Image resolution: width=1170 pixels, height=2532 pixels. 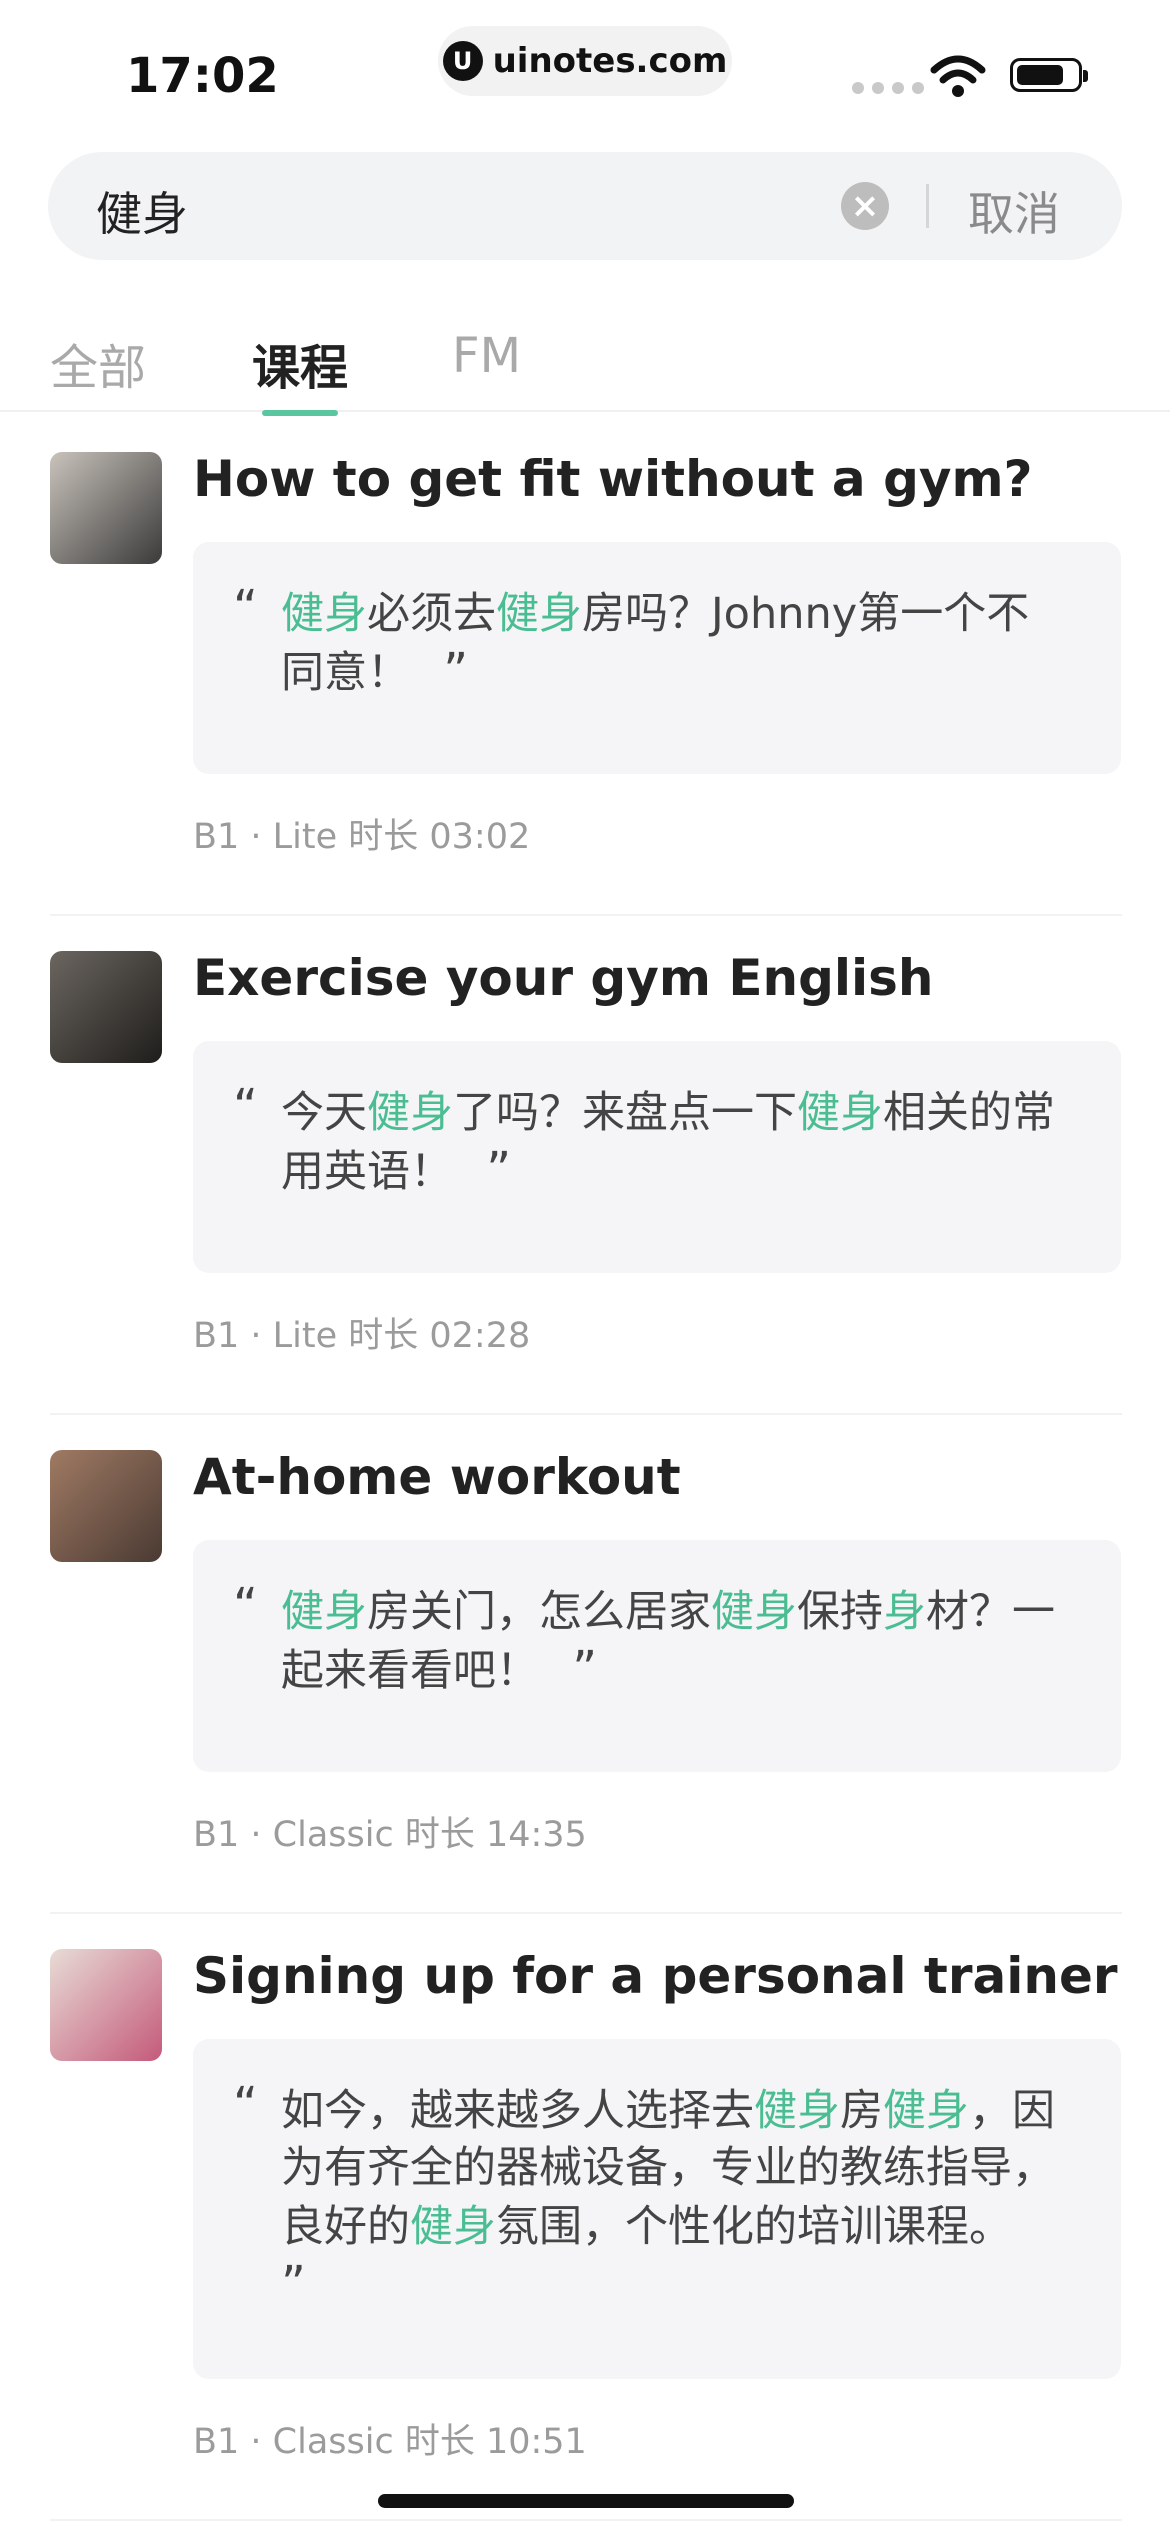 I want to click on course-title: At-home workout, so click(x=437, y=1477).